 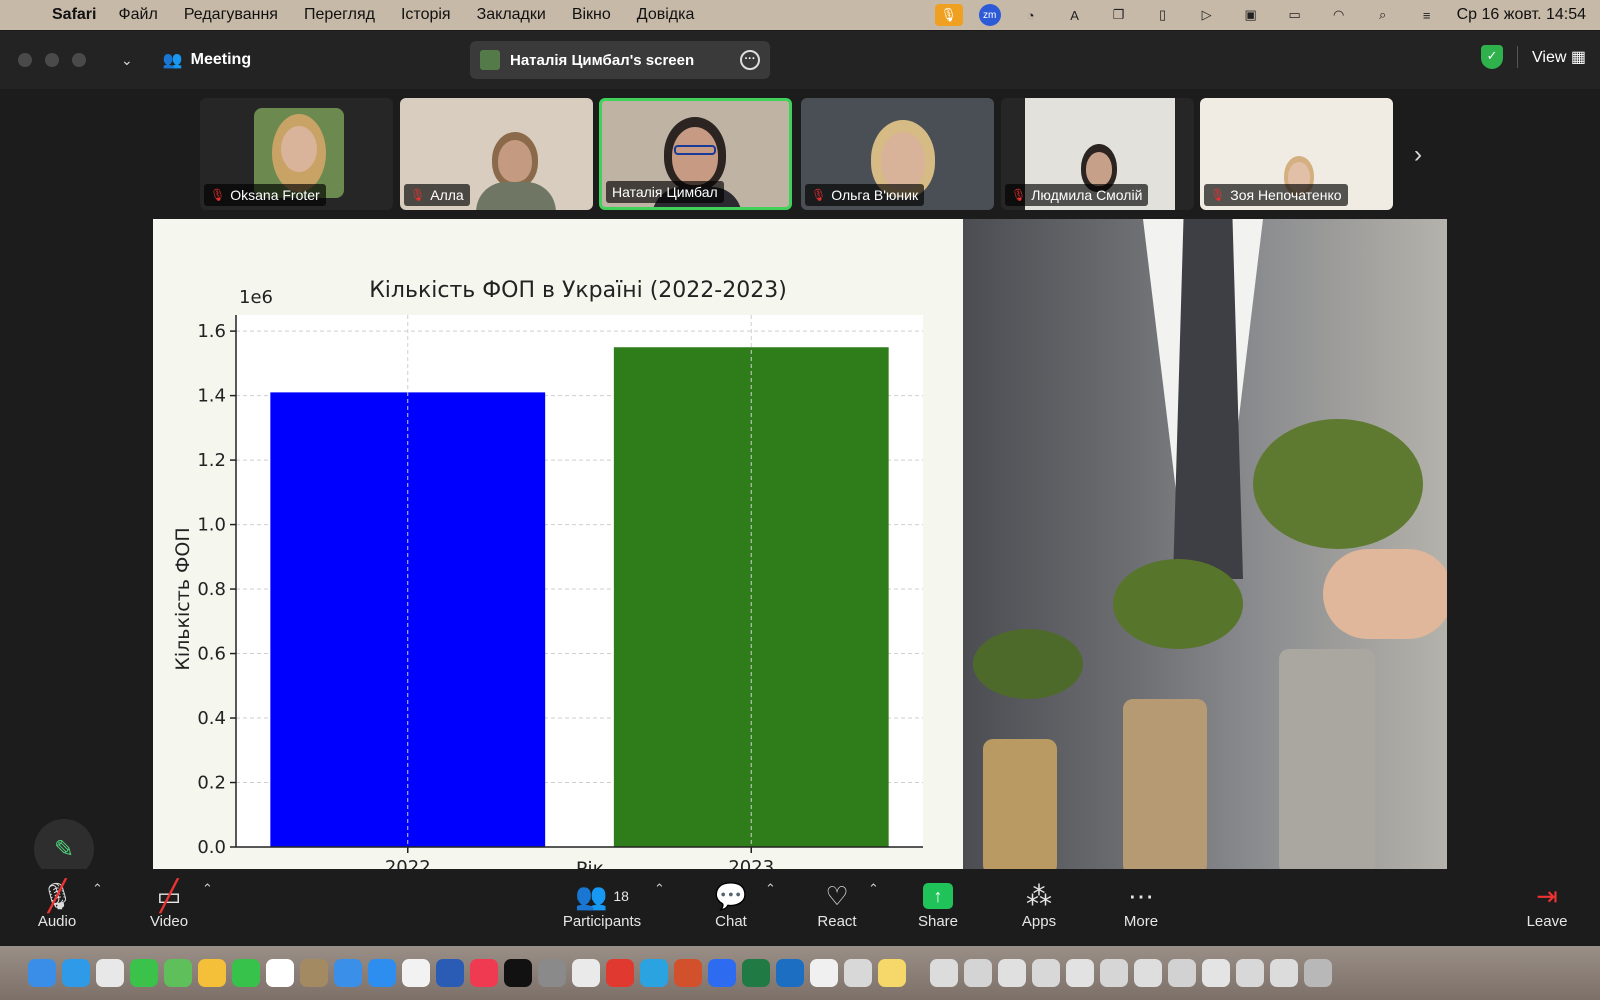 What do you see at coordinates (127, 60) in the screenshot?
I see `chevron-down-icon: ⌄` at bounding box center [127, 60].